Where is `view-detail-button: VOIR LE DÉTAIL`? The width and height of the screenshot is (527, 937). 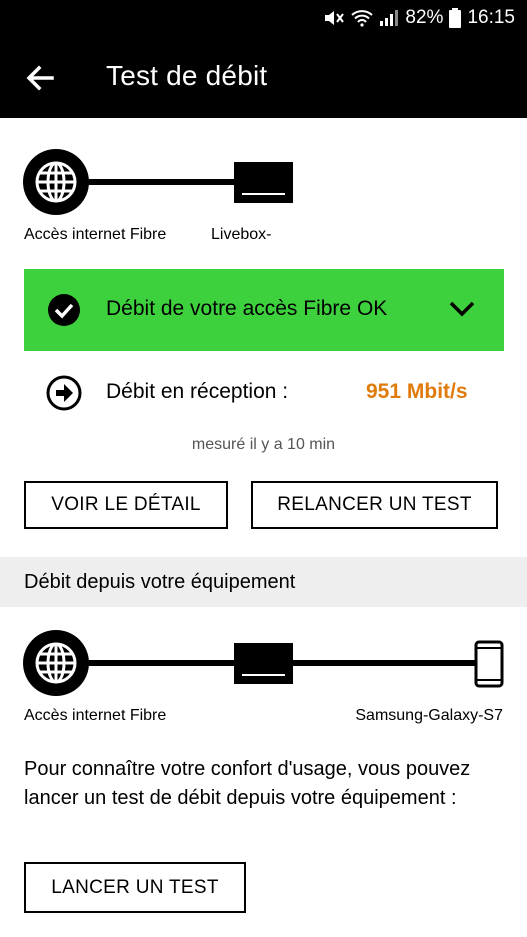 view-detail-button: VOIR LE DÉTAIL is located at coordinates (126, 505).